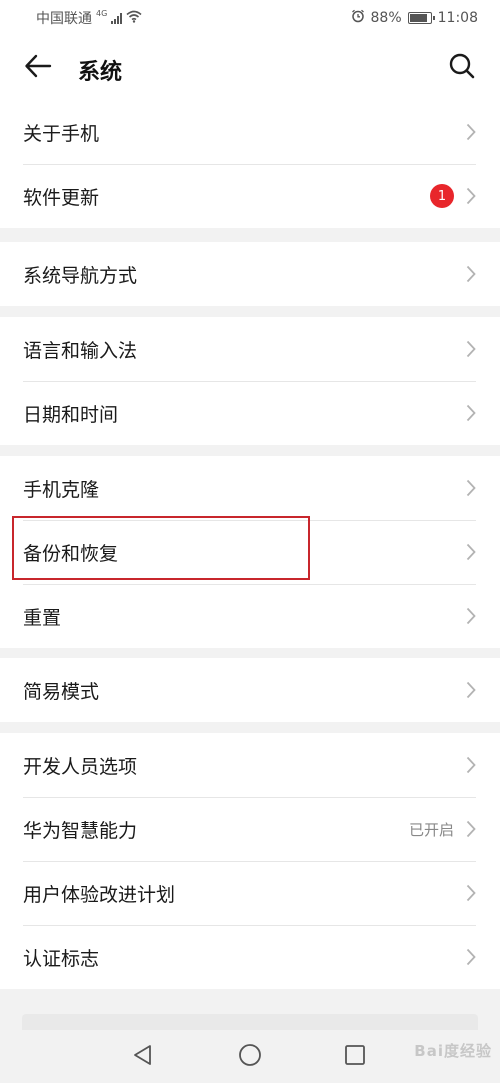  I want to click on nav-recents-icon, so click(355, 1057).